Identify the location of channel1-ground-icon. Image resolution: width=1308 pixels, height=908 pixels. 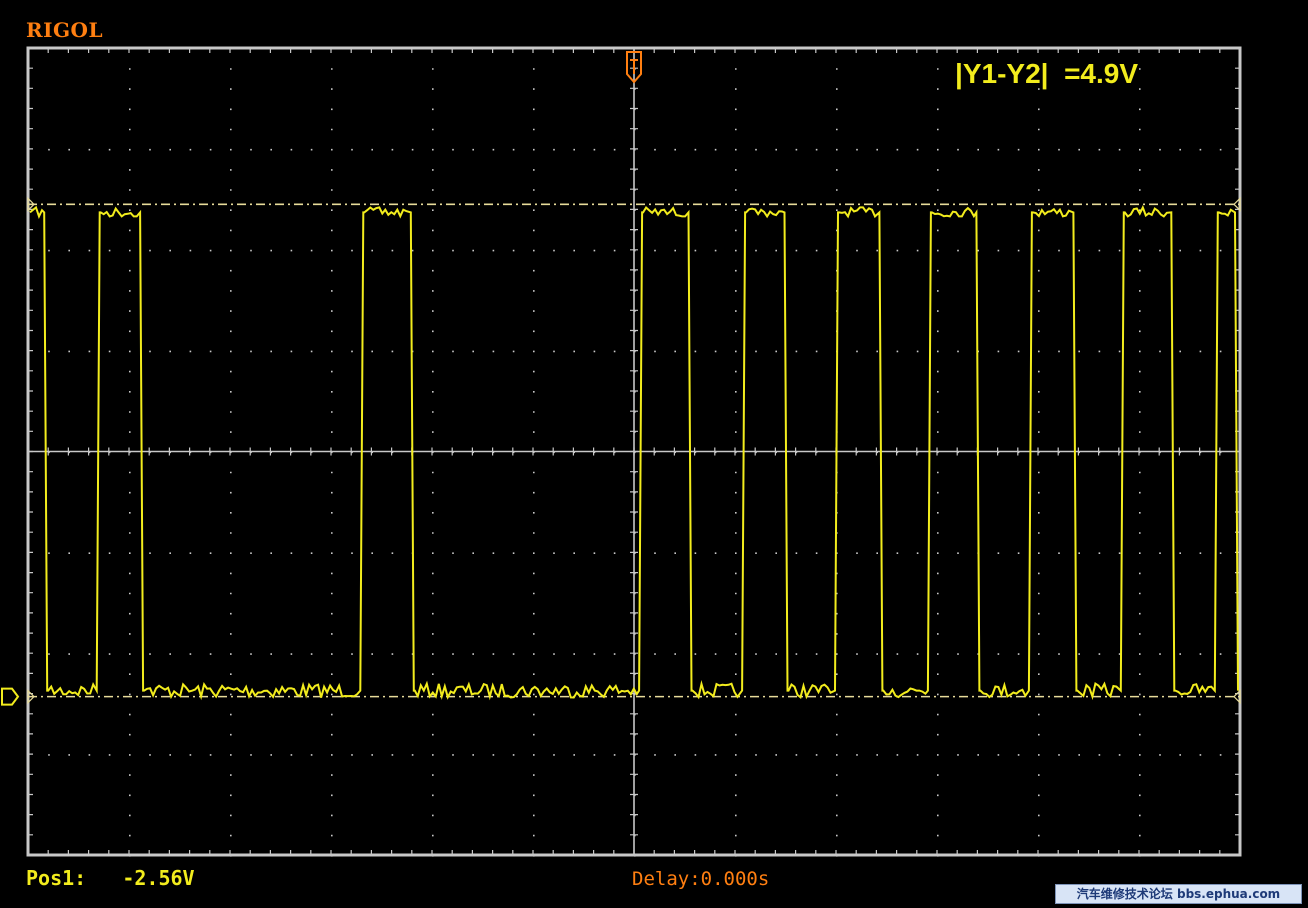
(10, 696).